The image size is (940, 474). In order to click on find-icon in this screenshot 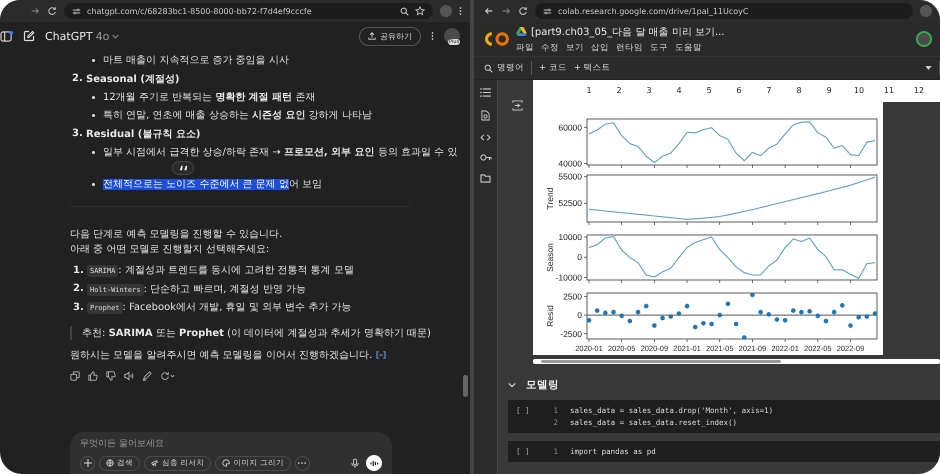, I will do `click(485, 115)`.